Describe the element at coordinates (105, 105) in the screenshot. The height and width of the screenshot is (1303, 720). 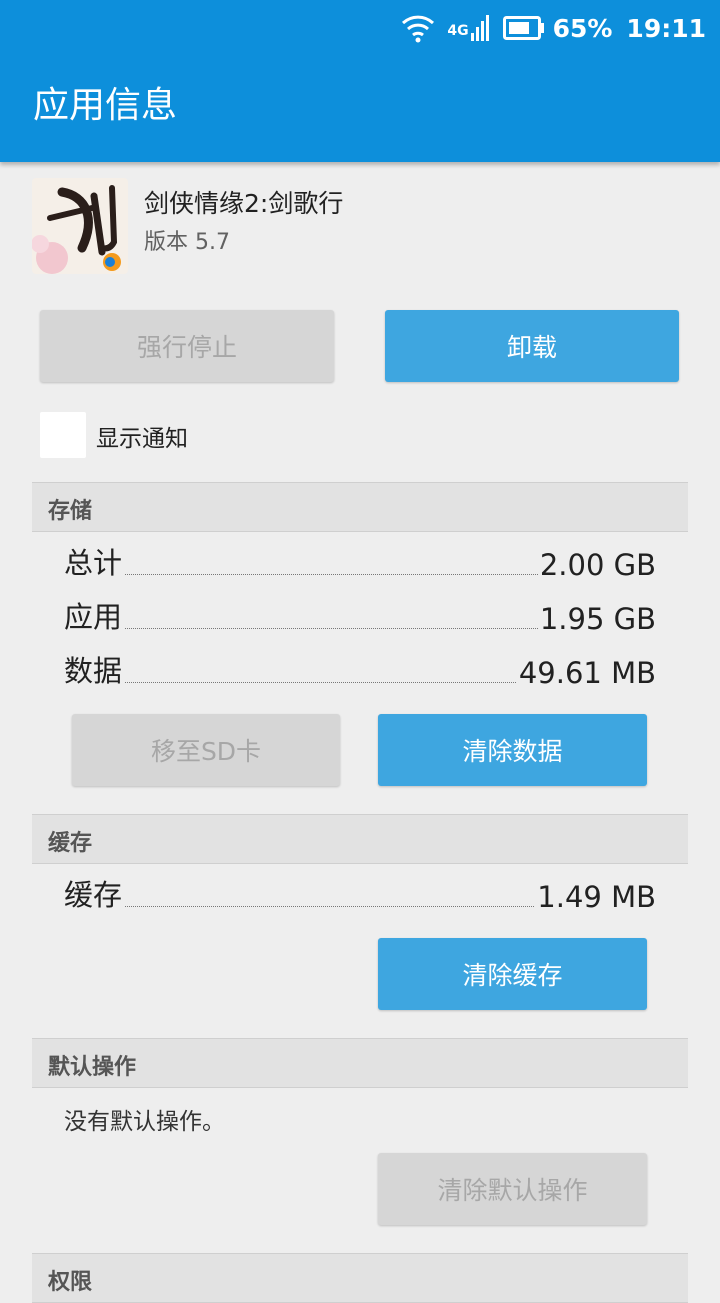
I see `page-title: 应用信息` at that location.